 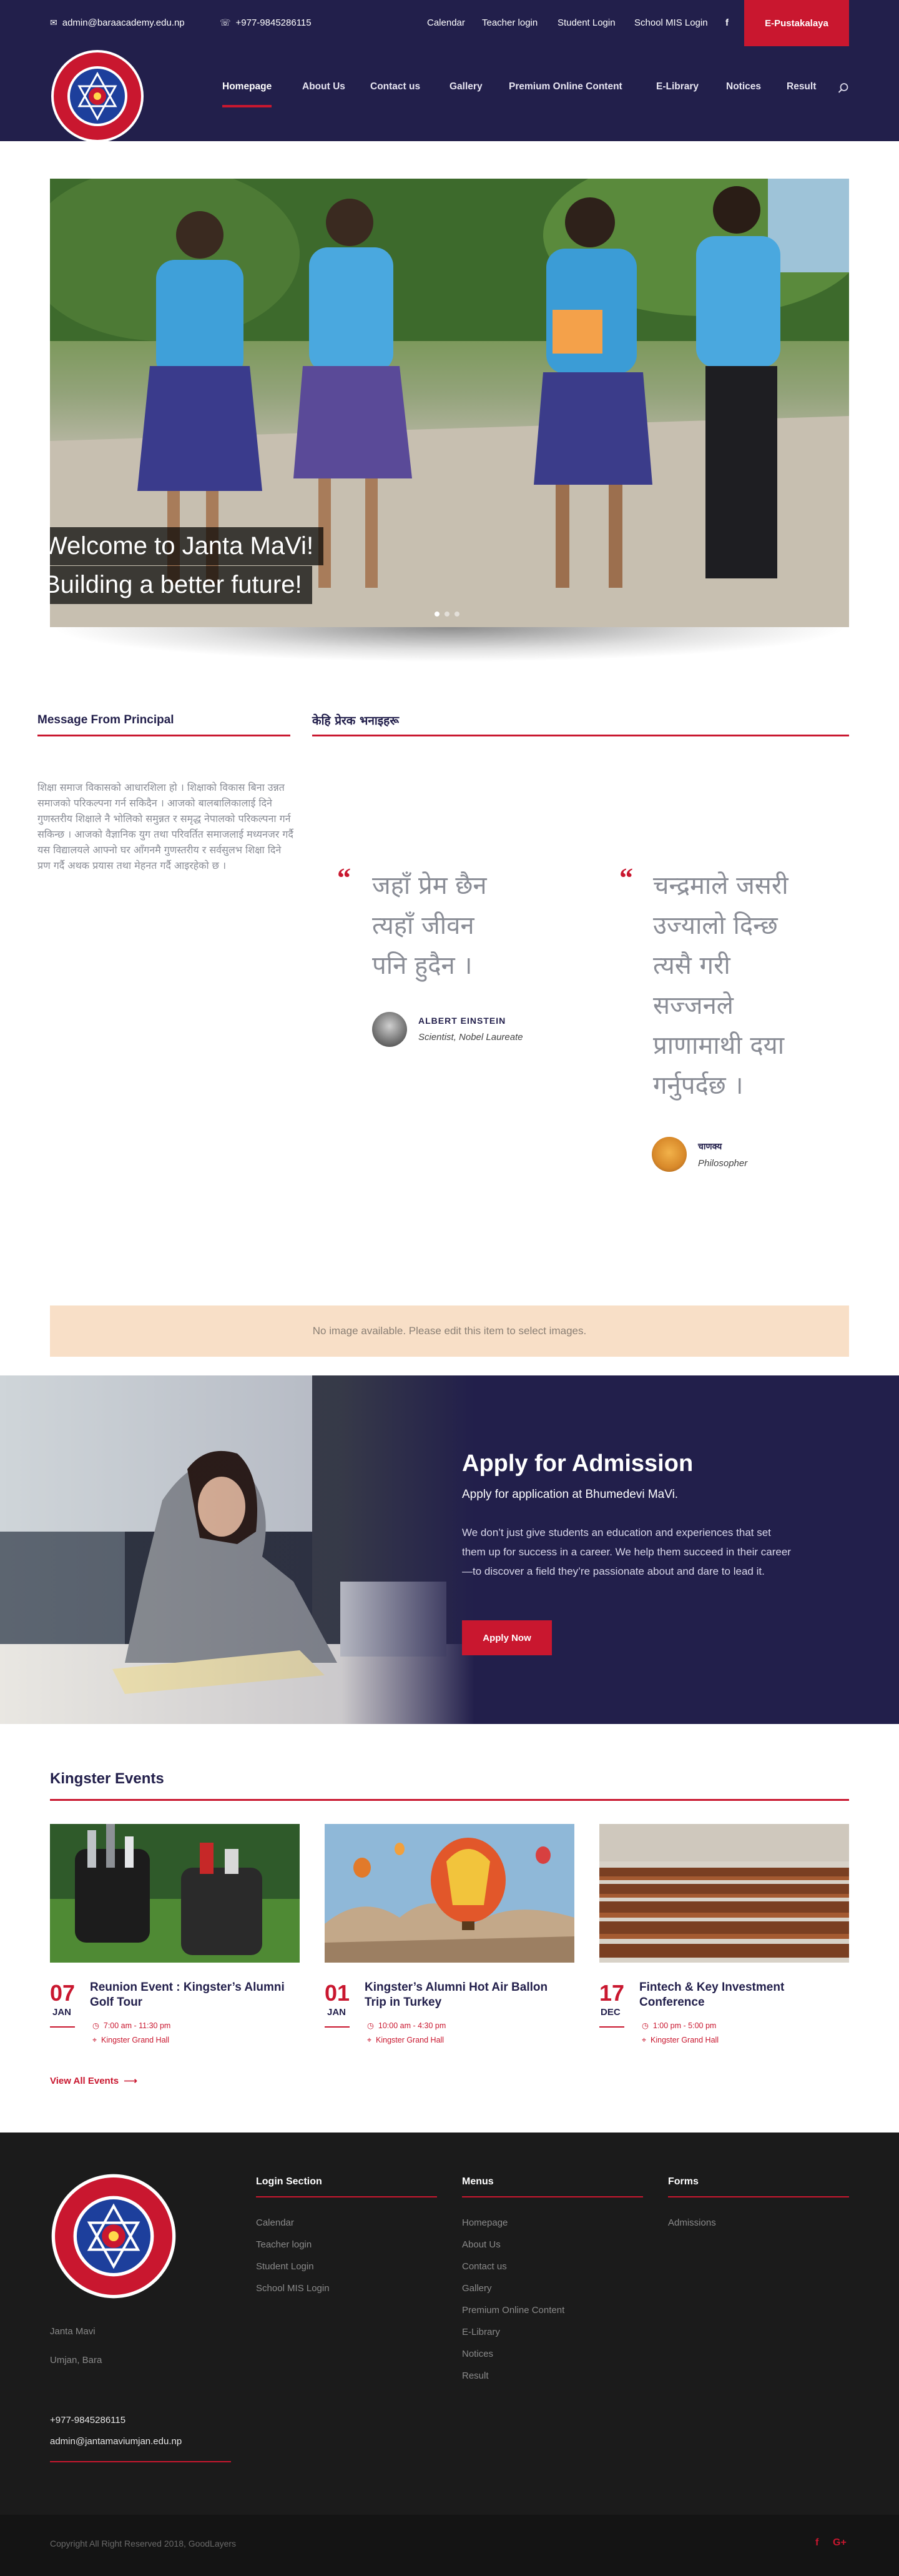 I want to click on footer-phone: +977-9845286115, so click(x=88, y=2420).